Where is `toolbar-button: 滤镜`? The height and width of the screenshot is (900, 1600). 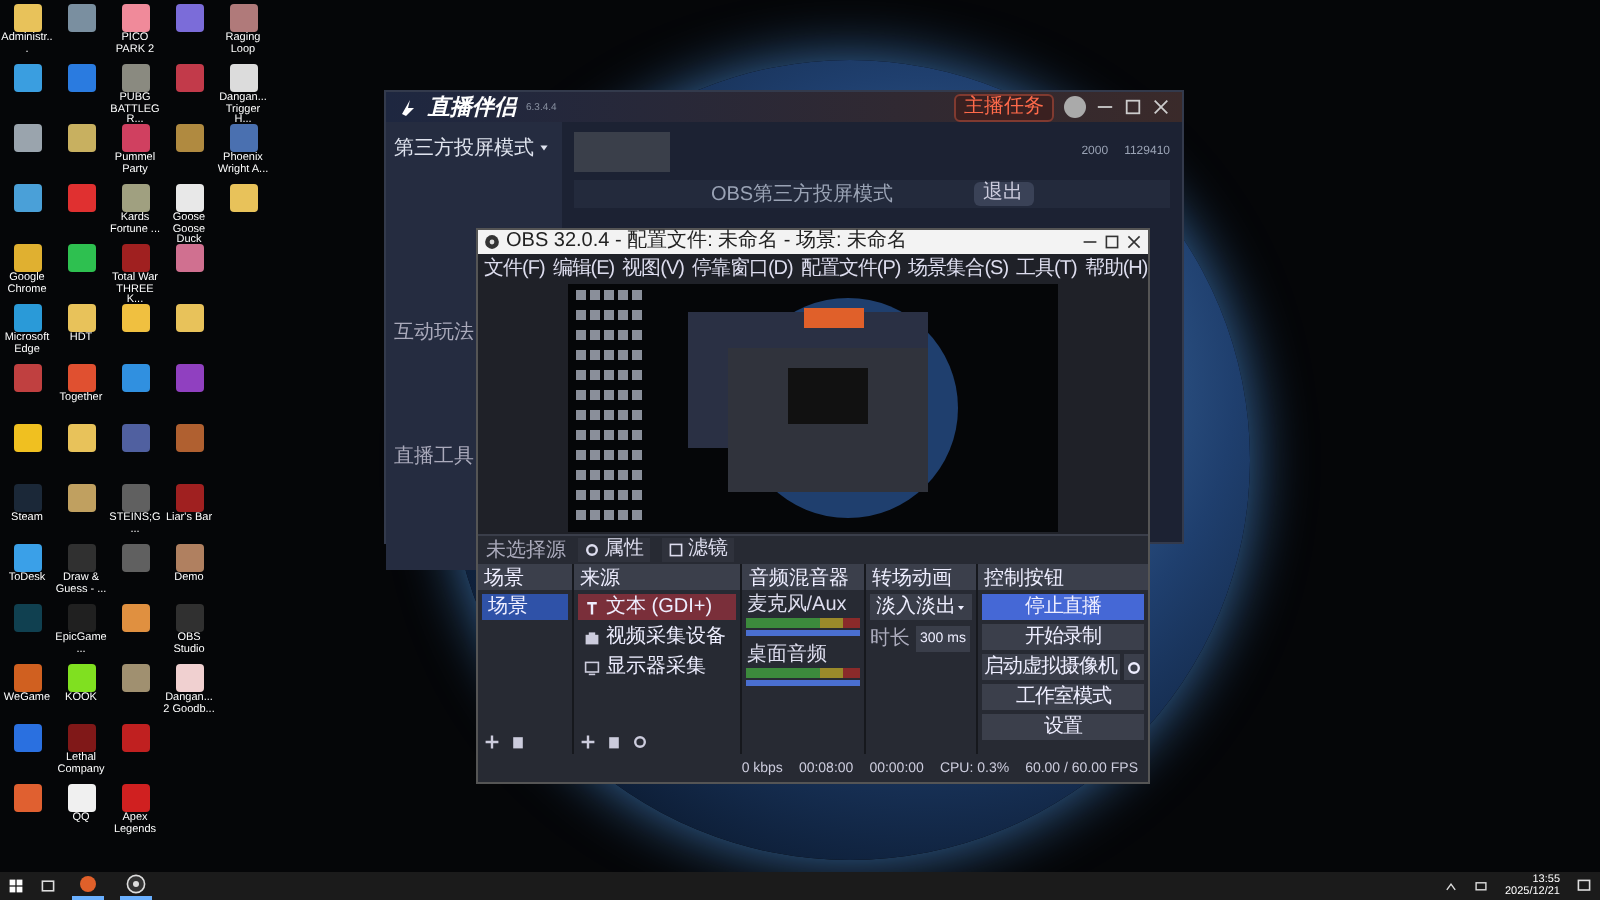 toolbar-button: 滤镜 is located at coordinates (698, 550).